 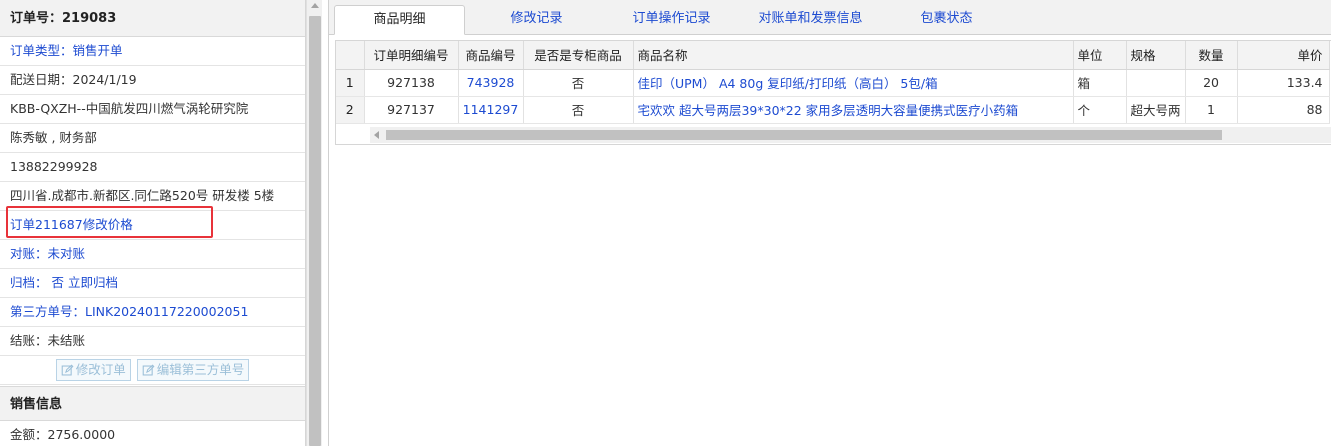 I want to click on order-type: 订单类型：销售开单, so click(x=152, y=51).